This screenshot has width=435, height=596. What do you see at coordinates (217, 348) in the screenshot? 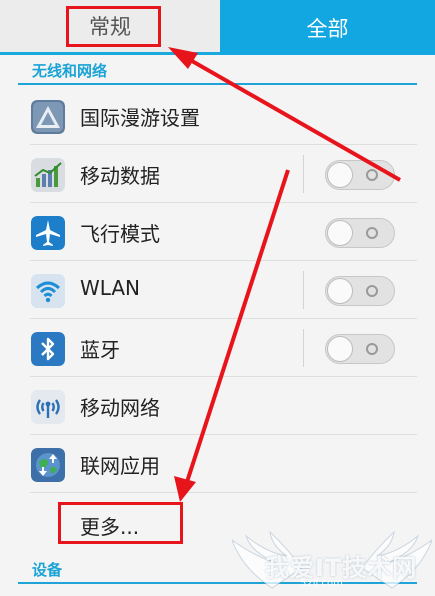
I see `setting-row-bluetooth: 蓝牙` at bounding box center [217, 348].